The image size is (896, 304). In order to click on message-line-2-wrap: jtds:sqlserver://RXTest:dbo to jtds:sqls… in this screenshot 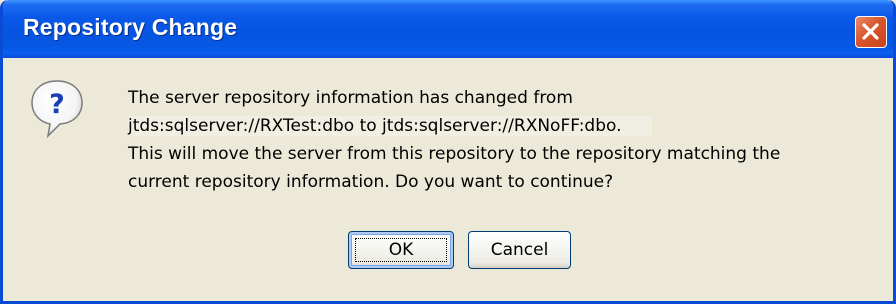, I will do `click(454, 126)`.